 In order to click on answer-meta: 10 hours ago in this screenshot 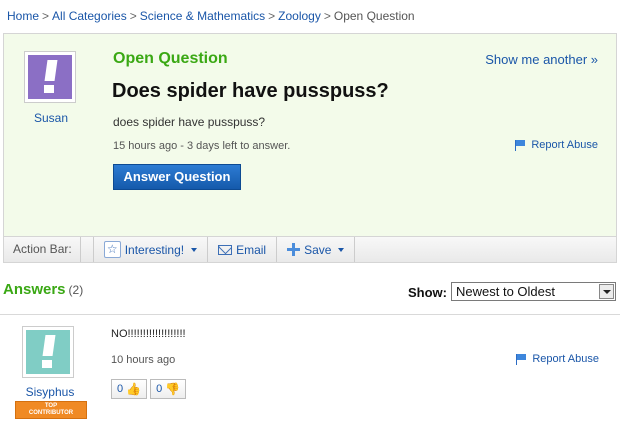, I will do `click(143, 360)`.